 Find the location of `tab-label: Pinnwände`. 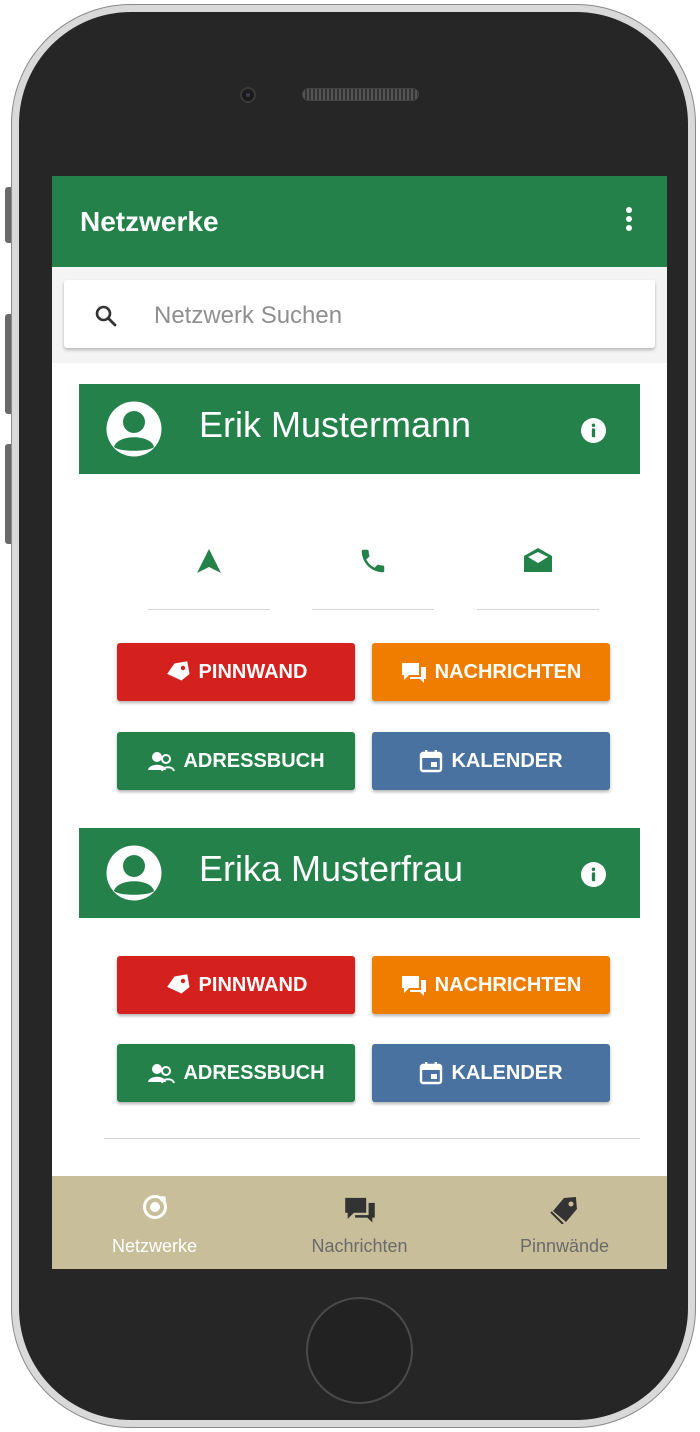

tab-label: Pinnwände is located at coordinates (564, 1246).